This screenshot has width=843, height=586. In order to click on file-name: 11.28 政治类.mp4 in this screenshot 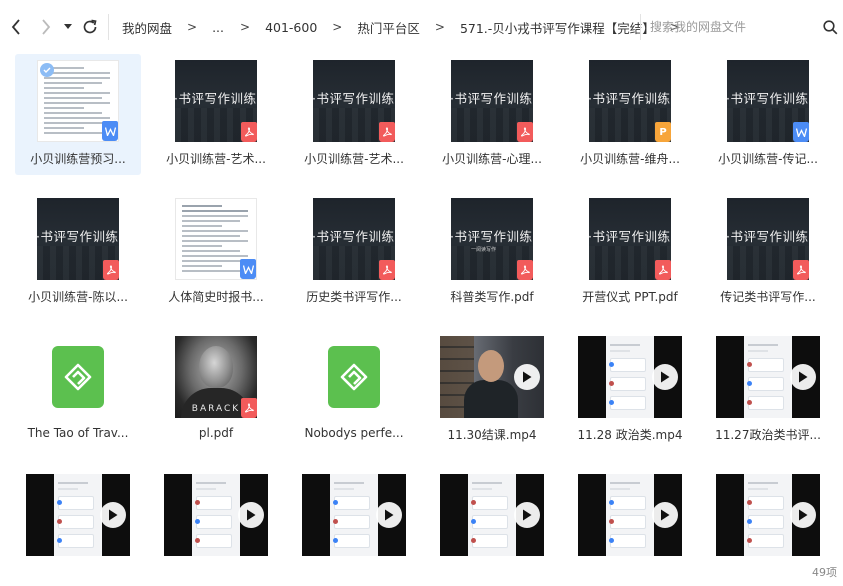, I will do `click(630, 435)`.